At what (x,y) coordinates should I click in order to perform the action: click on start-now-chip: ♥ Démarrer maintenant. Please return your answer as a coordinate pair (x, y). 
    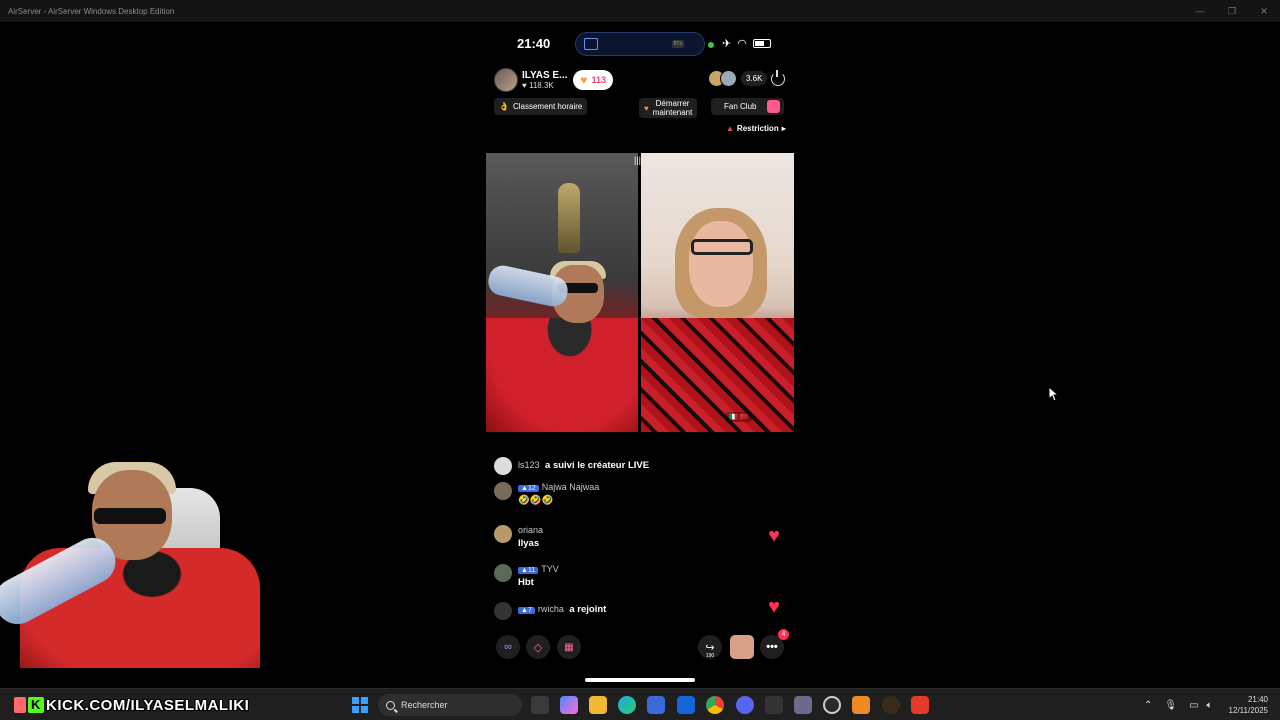
    Looking at the image, I should click on (668, 108).